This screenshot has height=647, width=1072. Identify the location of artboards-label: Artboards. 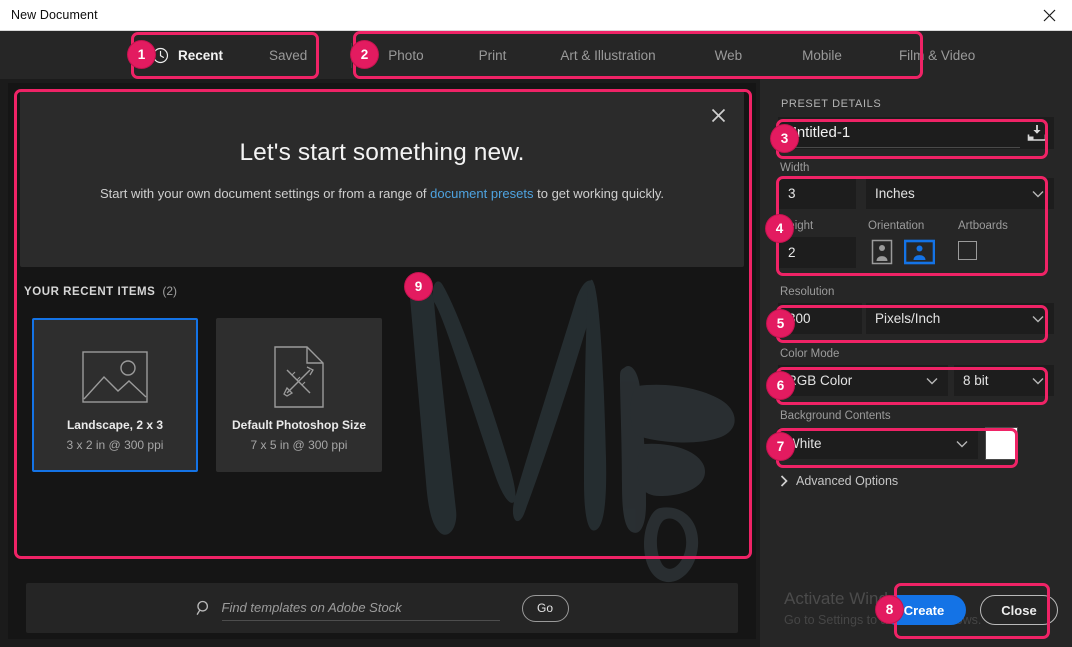
(983, 226).